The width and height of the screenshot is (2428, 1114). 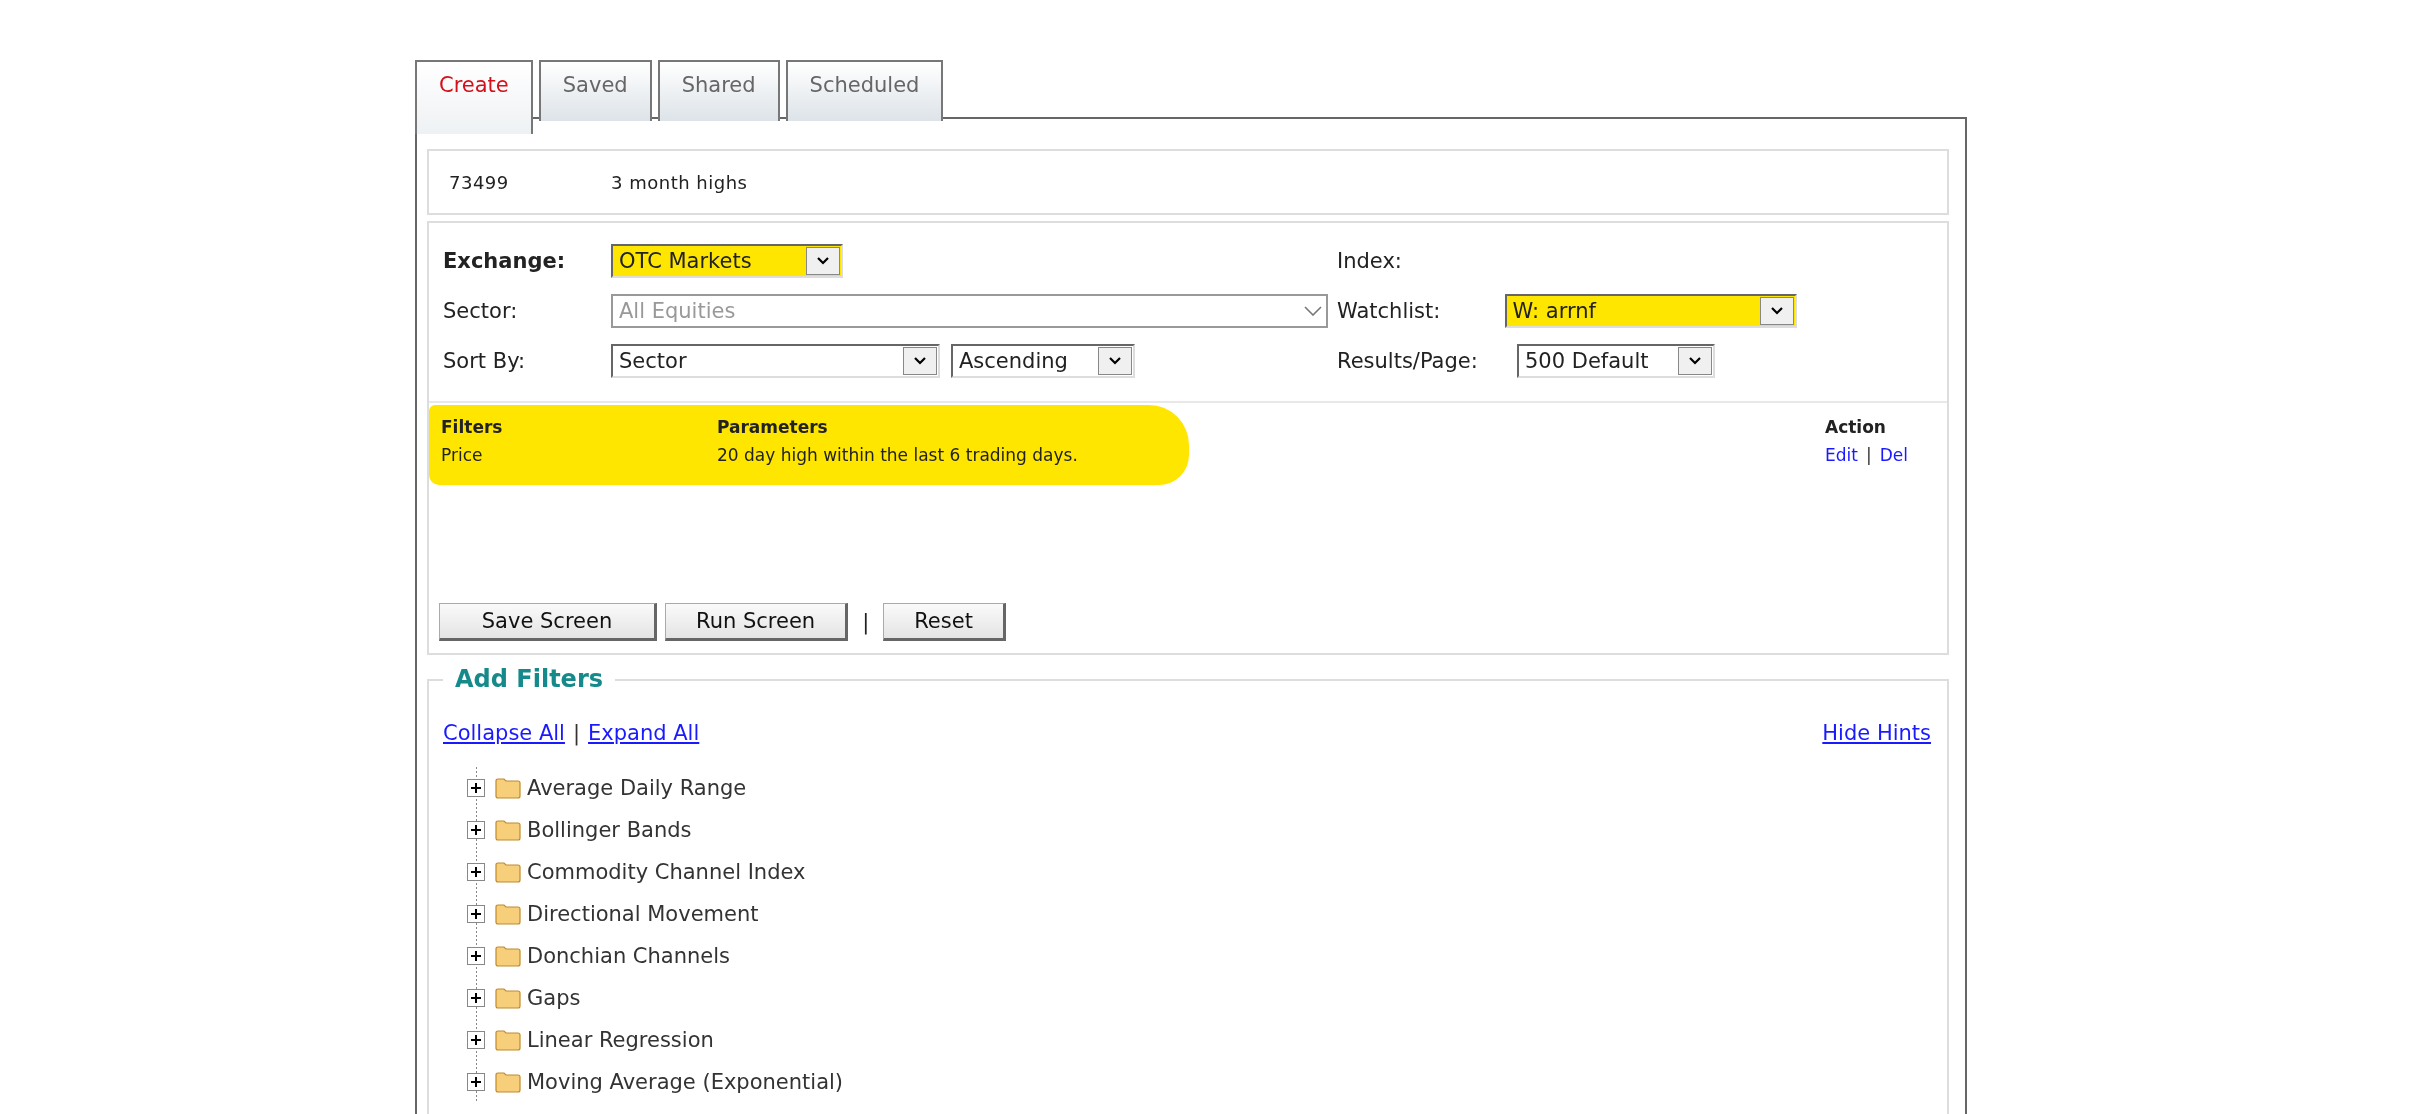 What do you see at coordinates (1876, 733) in the screenshot?
I see `hide-hints-link: Hide Hints` at bounding box center [1876, 733].